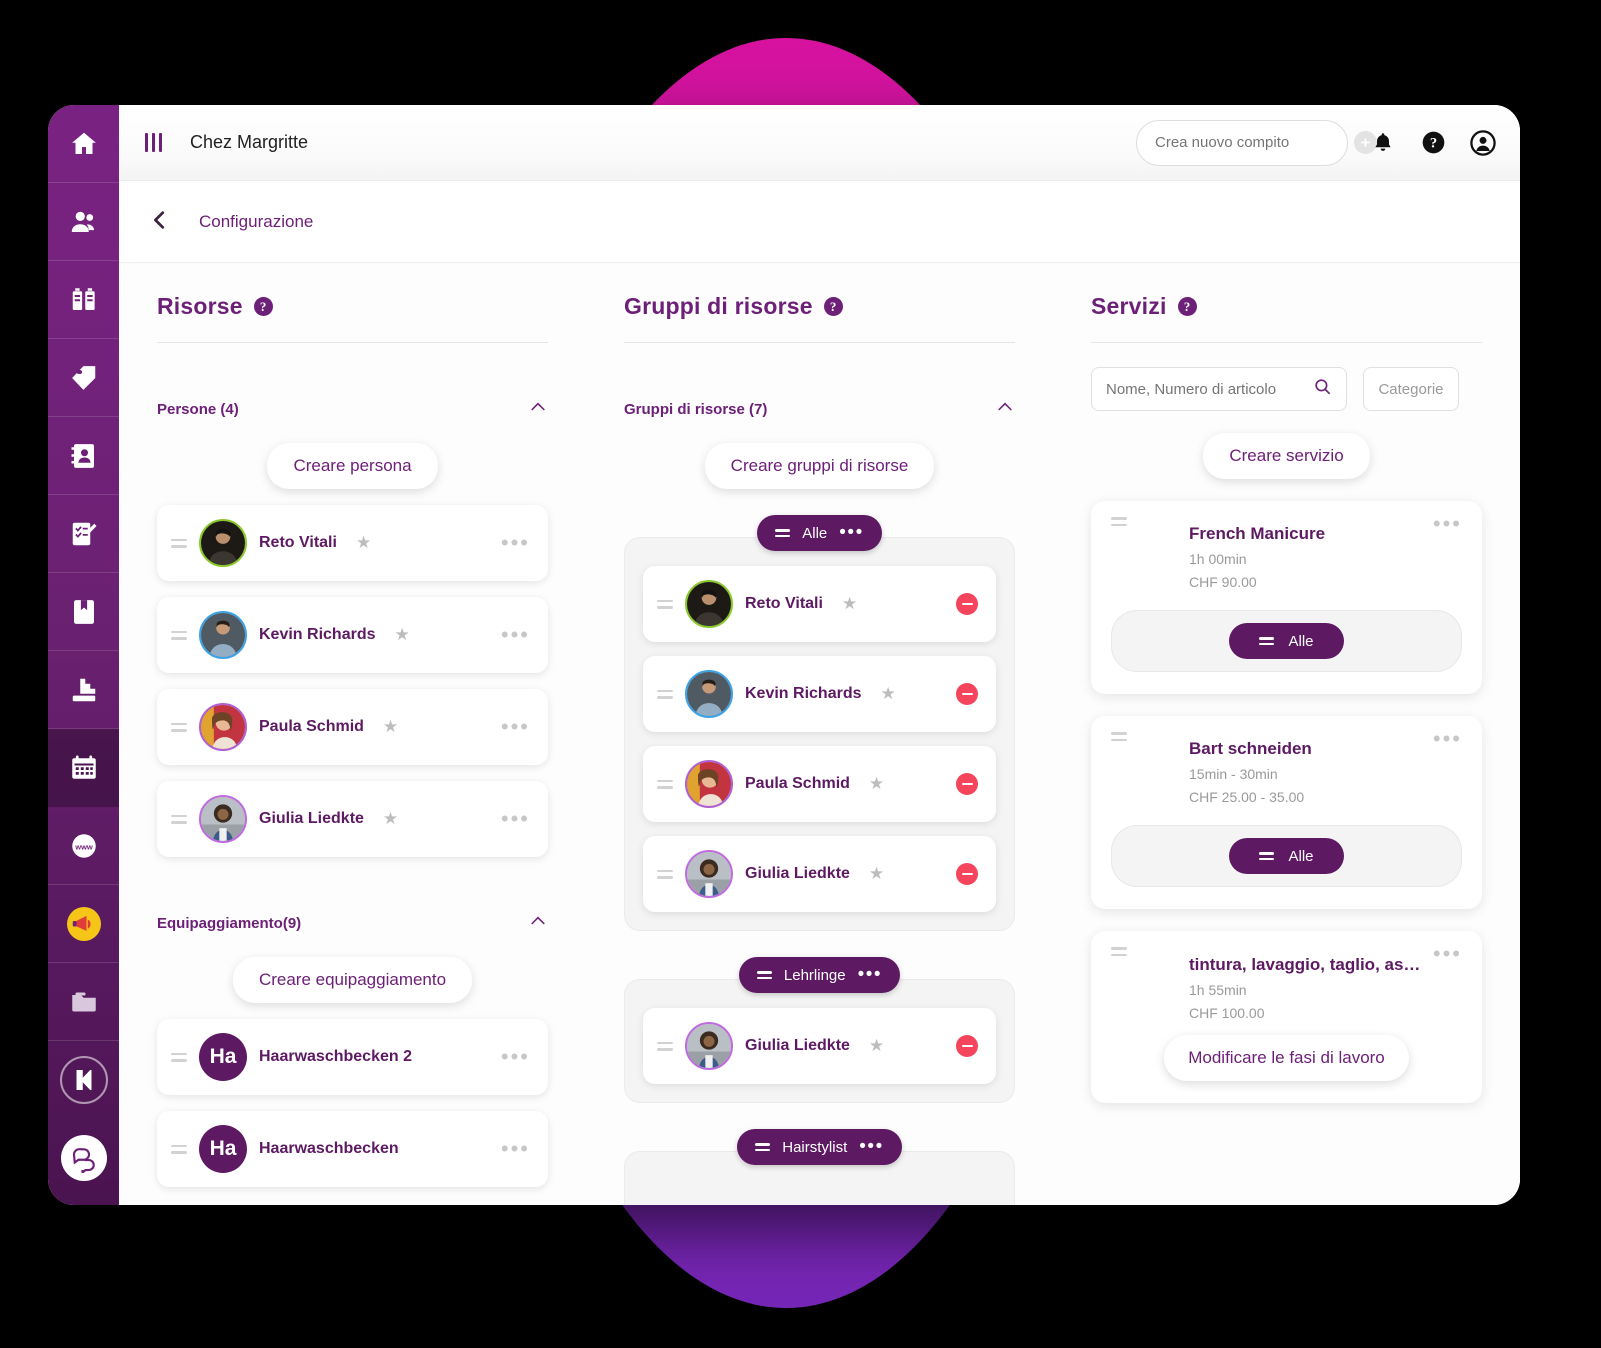 The width and height of the screenshot is (1601, 1348). Describe the element at coordinates (819, 694) in the screenshot. I see `group-member-kevin-richards: Kevin Richards ★` at that location.